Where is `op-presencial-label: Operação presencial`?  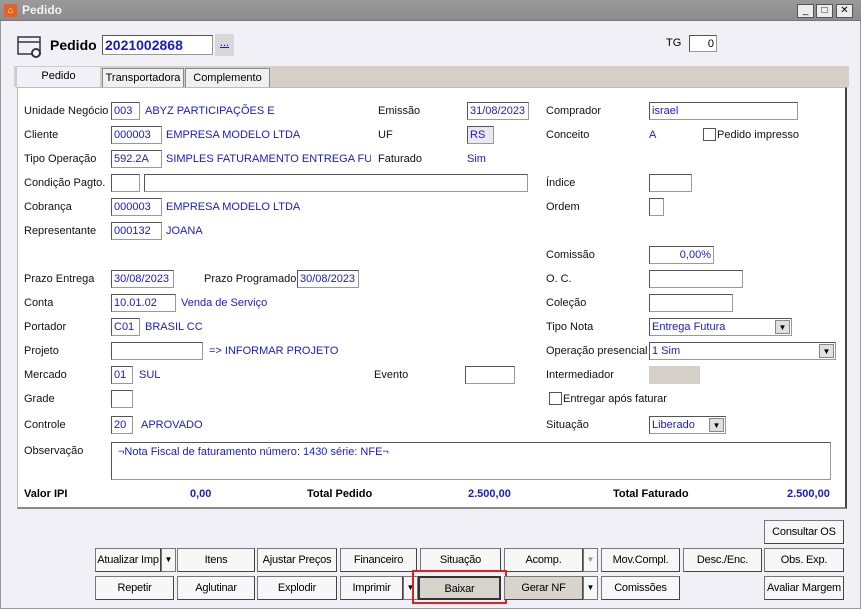 op-presencial-label: Operação presencial is located at coordinates (597, 351).